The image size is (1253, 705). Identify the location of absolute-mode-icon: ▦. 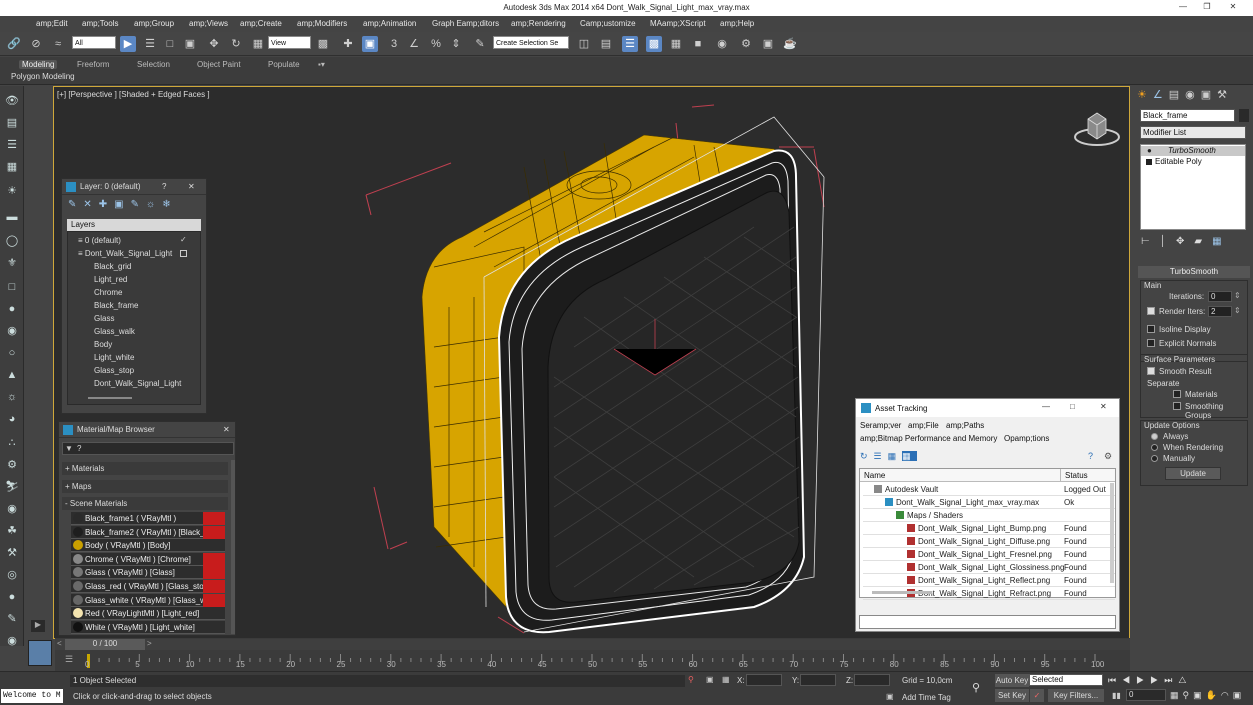
(726, 679).